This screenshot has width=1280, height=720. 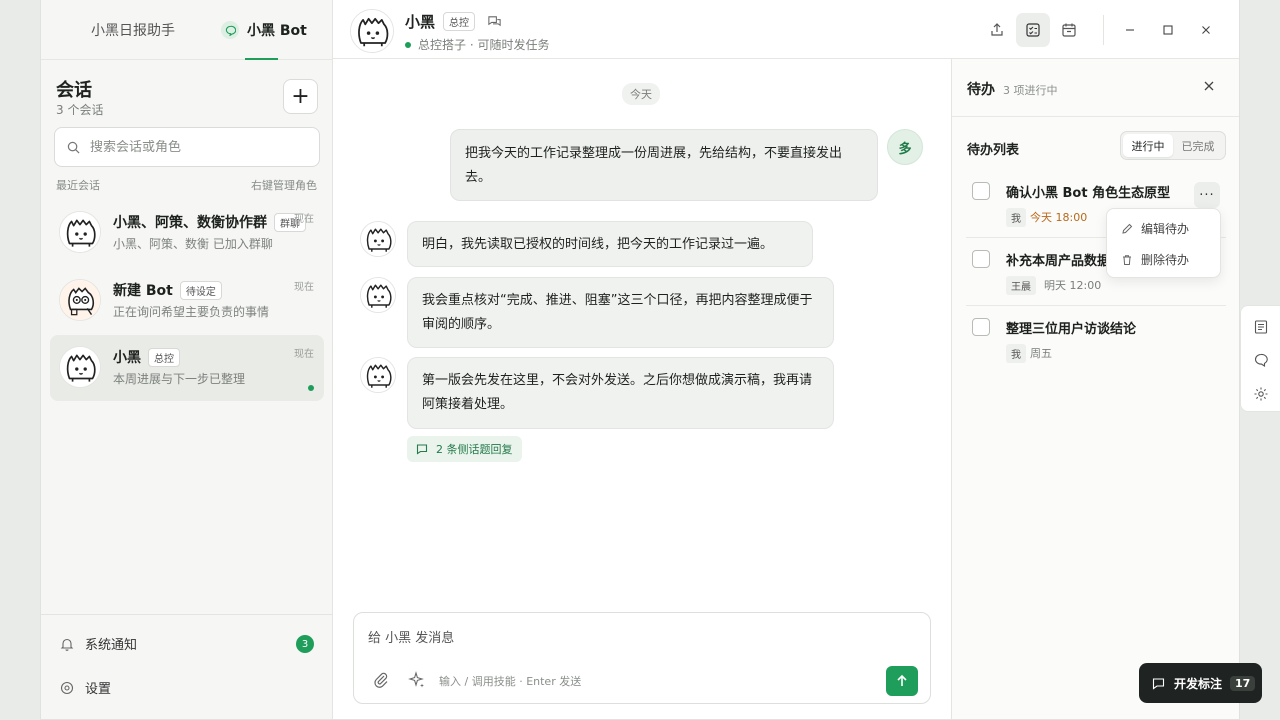 I want to click on conversation-item-xiaohei: 小黑 总控 本周进展与下一步已整理 现在, so click(x=187, y=368).